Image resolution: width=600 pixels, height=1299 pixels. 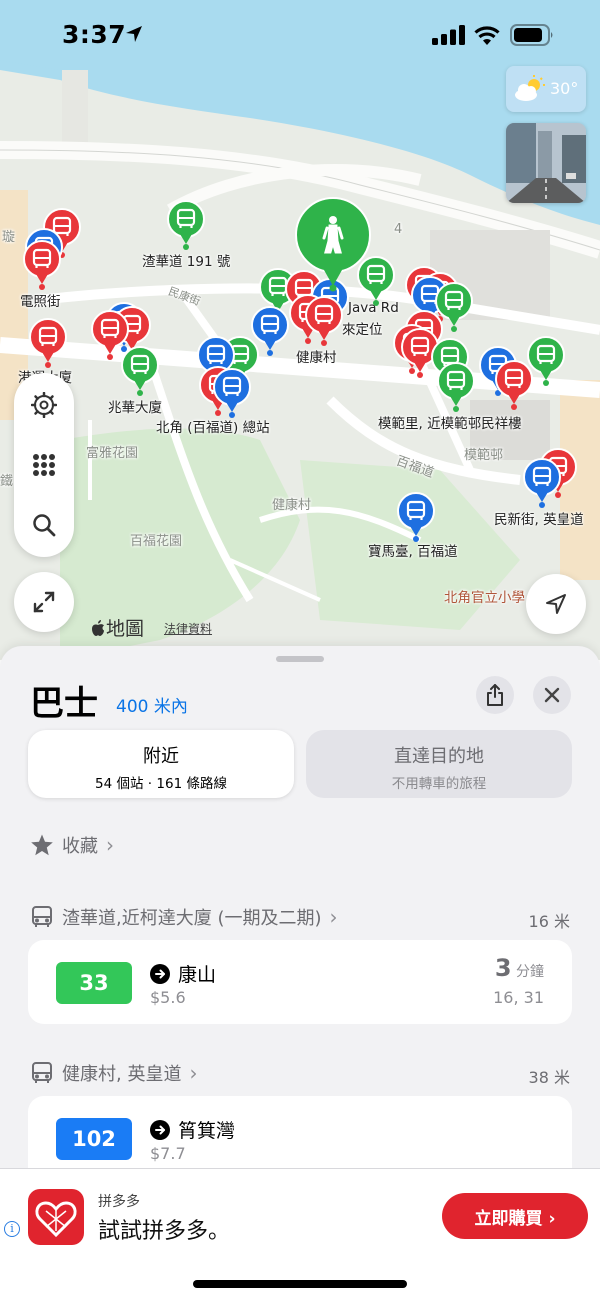 I want to click on current-location-pin, so click(x=333, y=244).